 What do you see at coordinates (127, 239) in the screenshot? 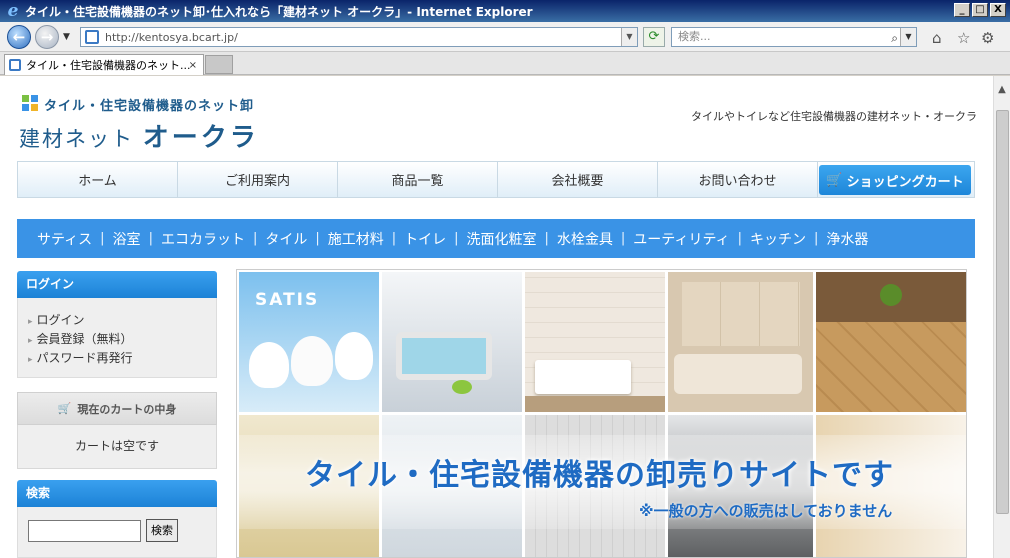
I see `category-bath: 浴室` at bounding box center [127, 239].